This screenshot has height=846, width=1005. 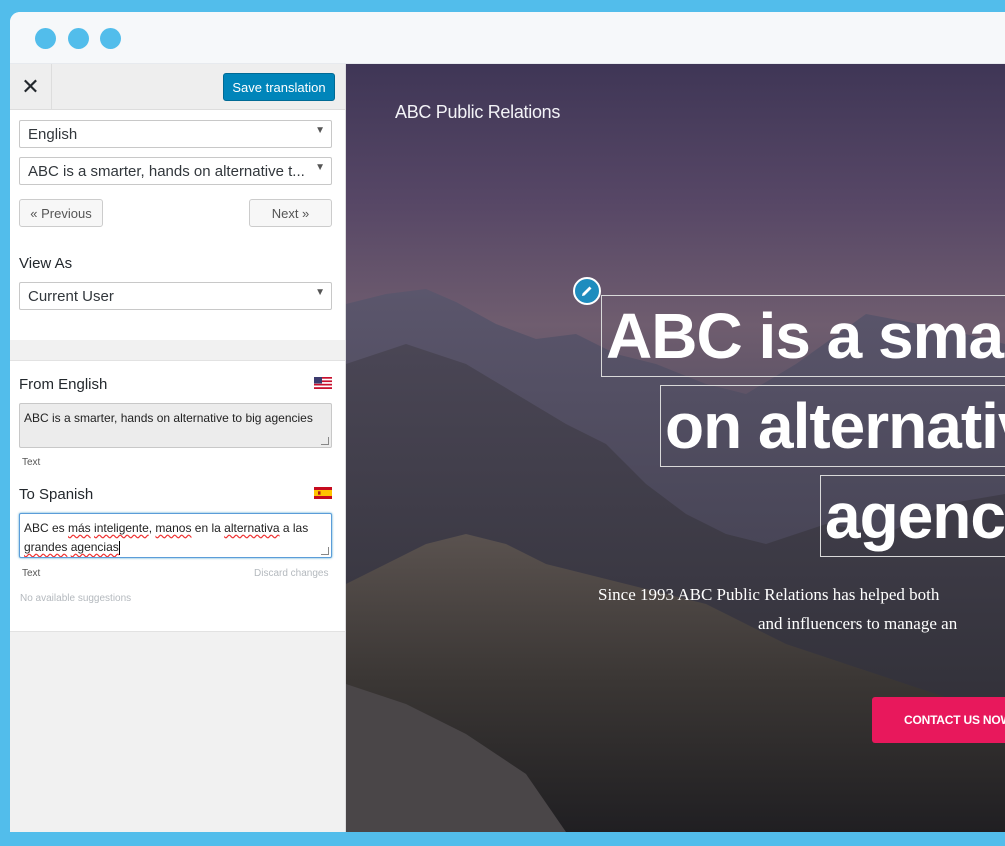 I want to click on save-translation-button: Save translation, so click(x=279, y=87).